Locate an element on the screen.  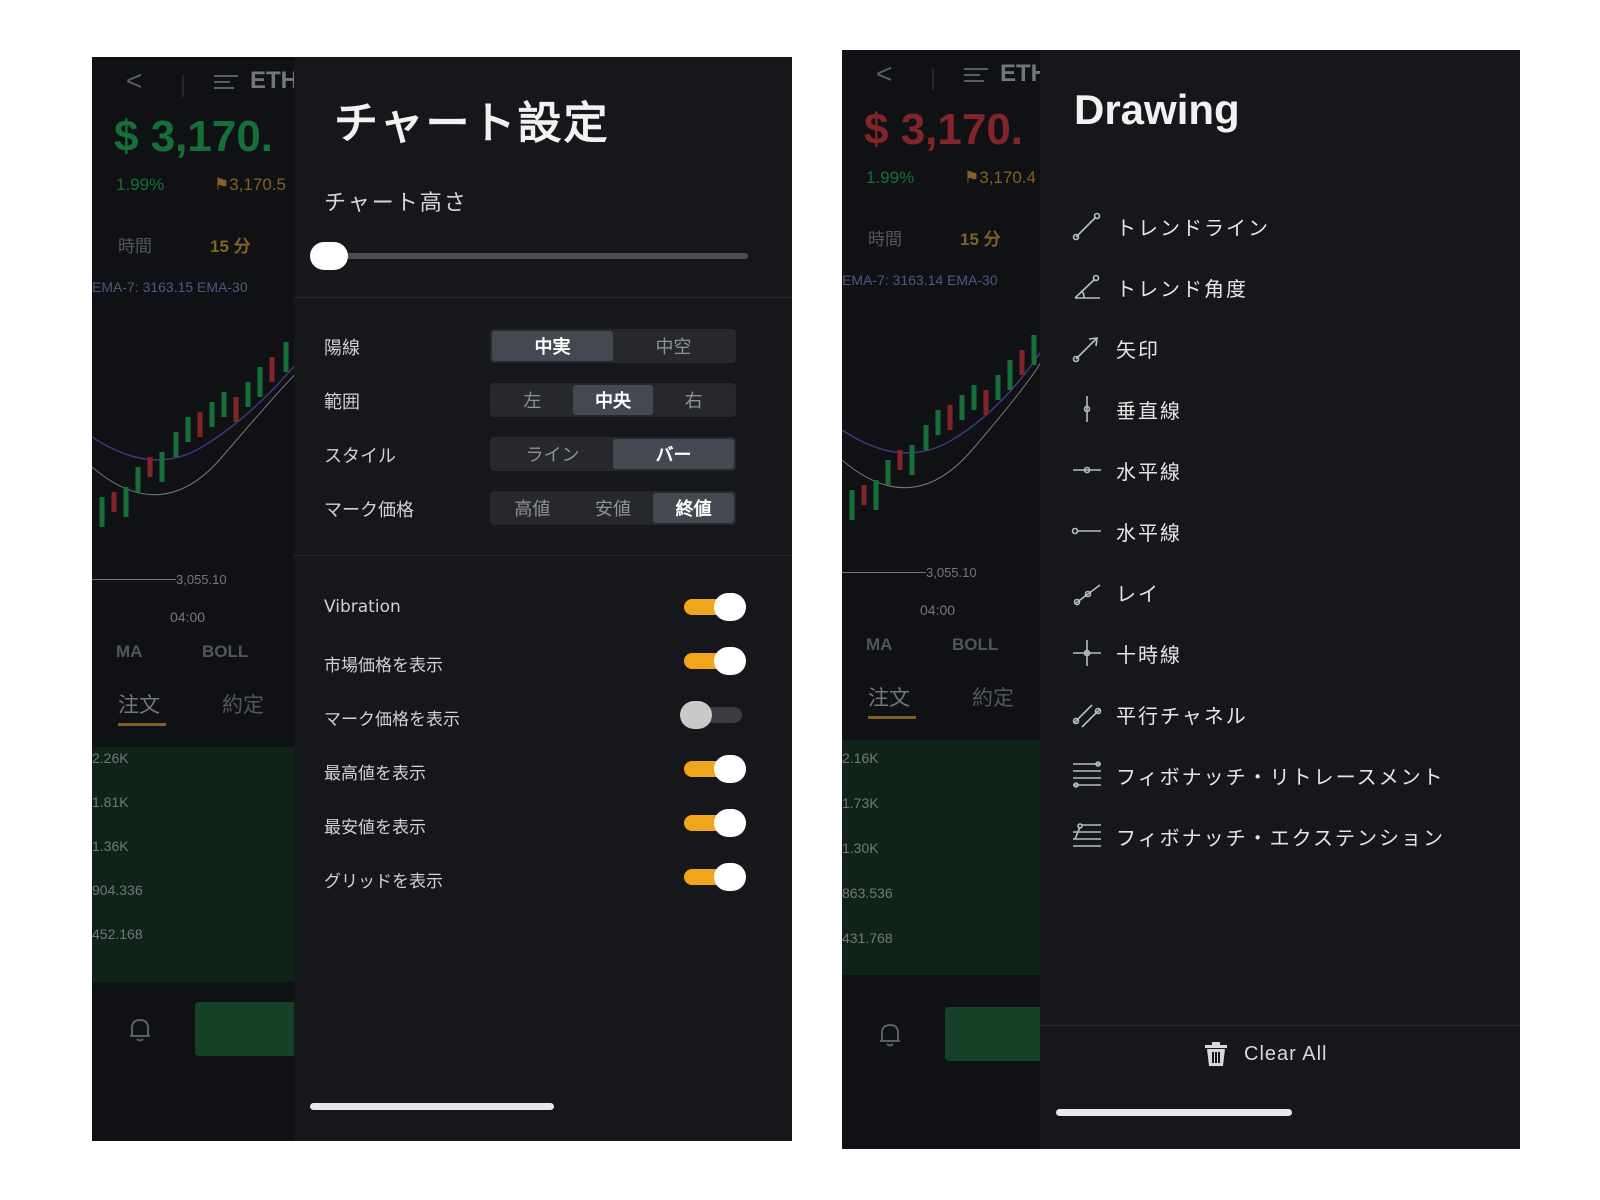
drawing-tool-item: 平行チャネル is located at coordinates (1159, 714).